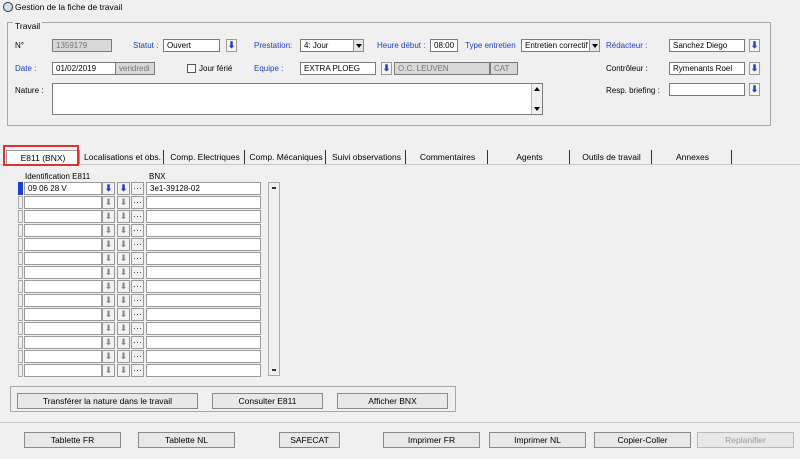  I want to click on tab-commentaires: Commentaires, so click(448, 157).